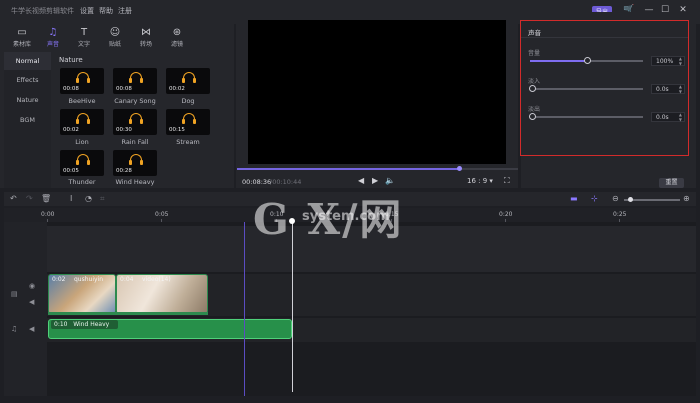 This screenshot has height=403, width=700. I want to click on fade-out-slider, so click(586, 117).